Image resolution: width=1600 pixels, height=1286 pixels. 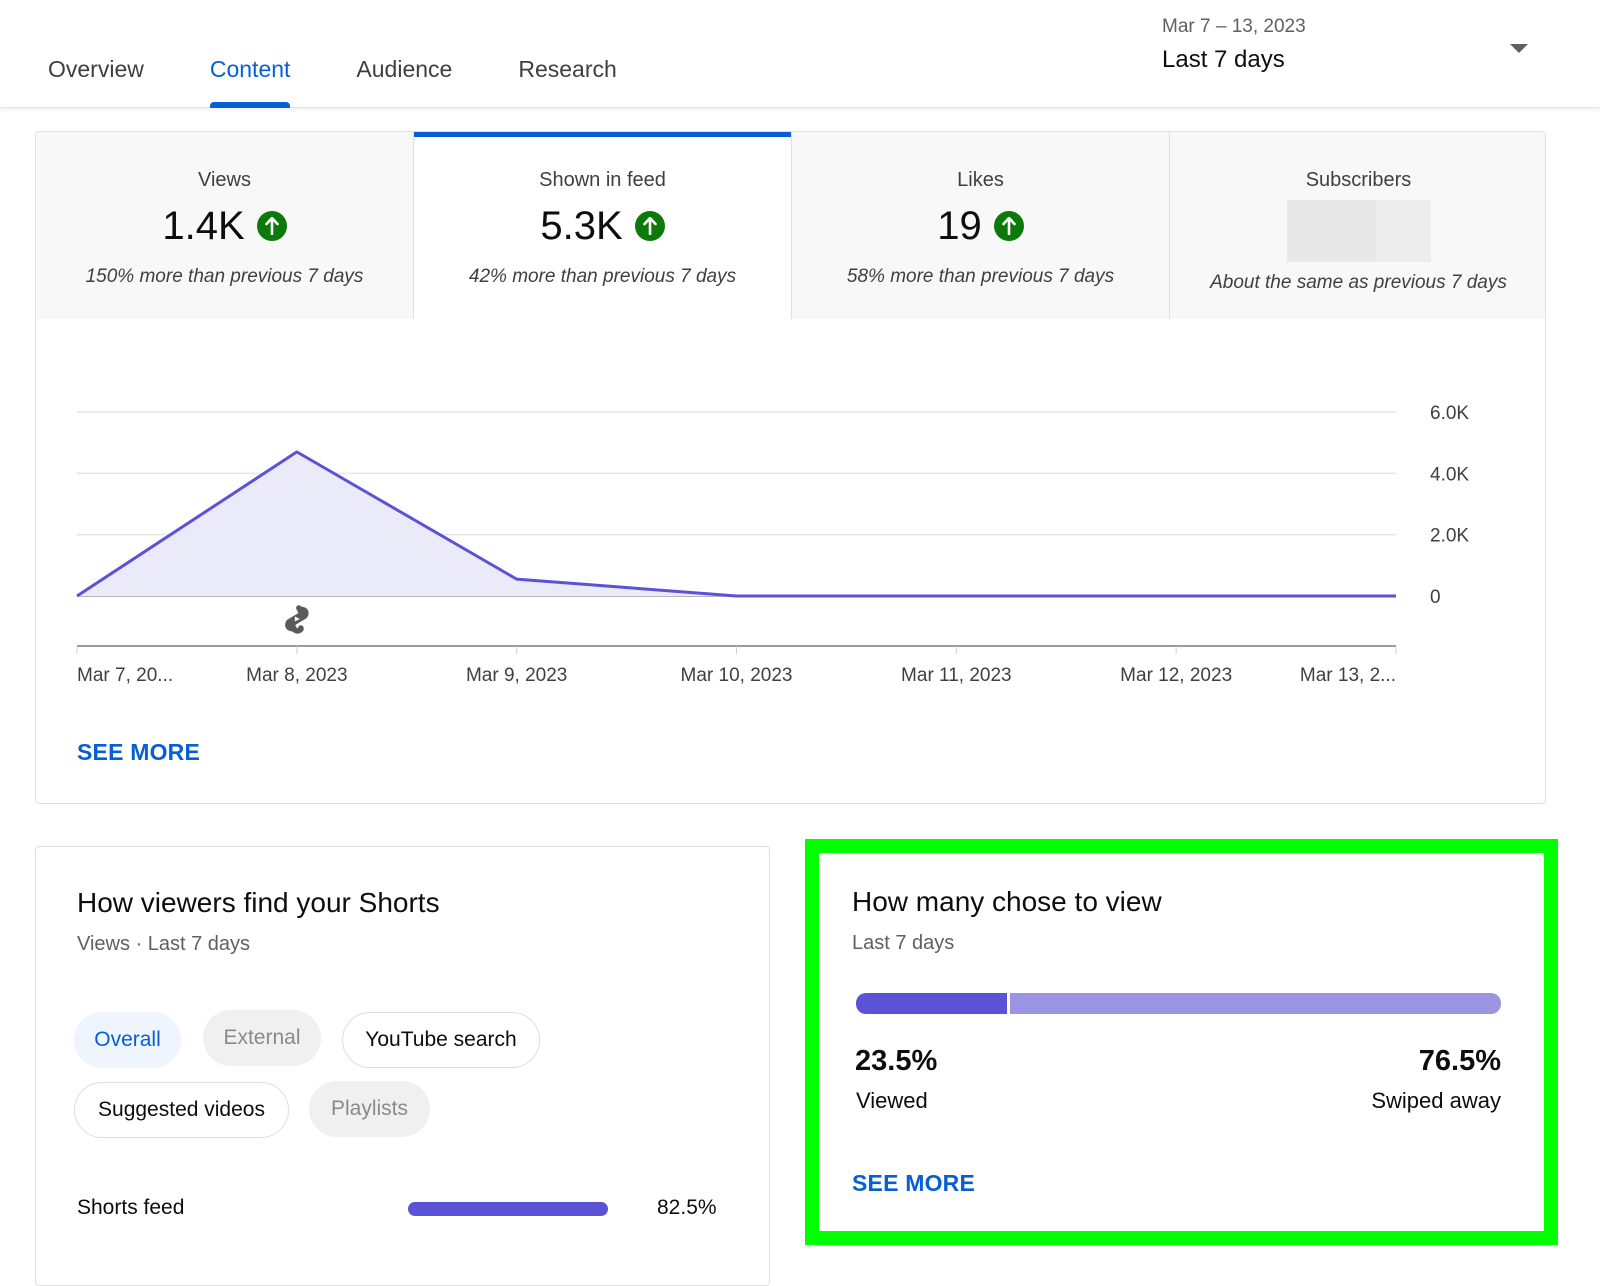 What do you see at coordinates (602, 276) in the screenshot?
I see `metric-change-text: 42% more than previous 7 days` at bounding box center [602, 276].